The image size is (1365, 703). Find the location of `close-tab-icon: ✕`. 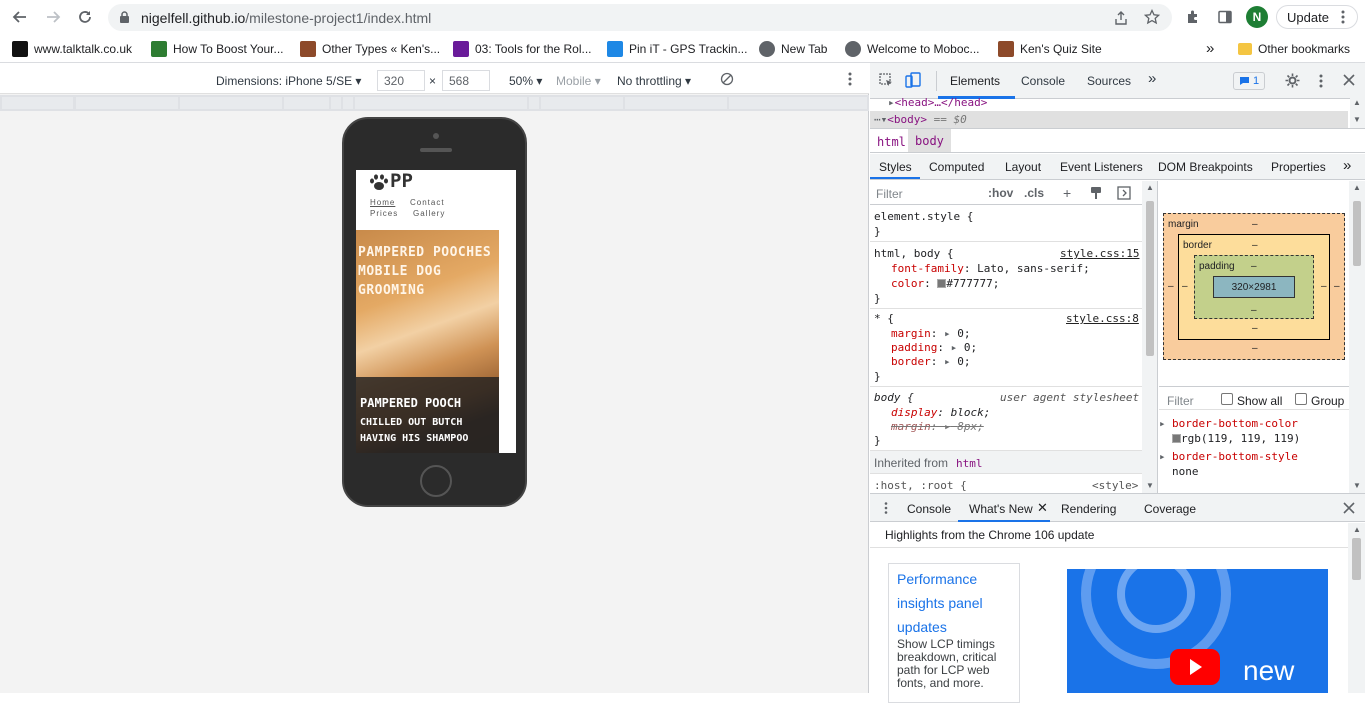

close-tab-icon: ✕ is located at coordinates (1042, 508).